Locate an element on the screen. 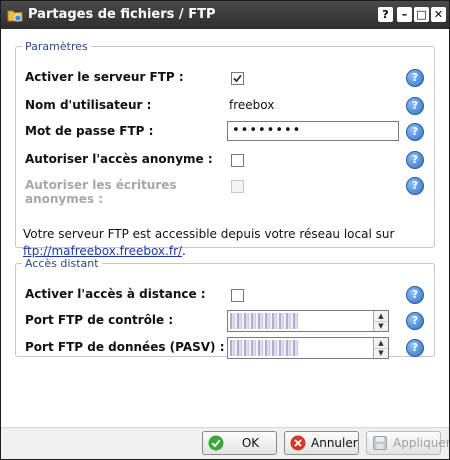 The height and width of the screenshot is (460, 450). activer-ftp-checkbox is located at coordinates (237, 78).